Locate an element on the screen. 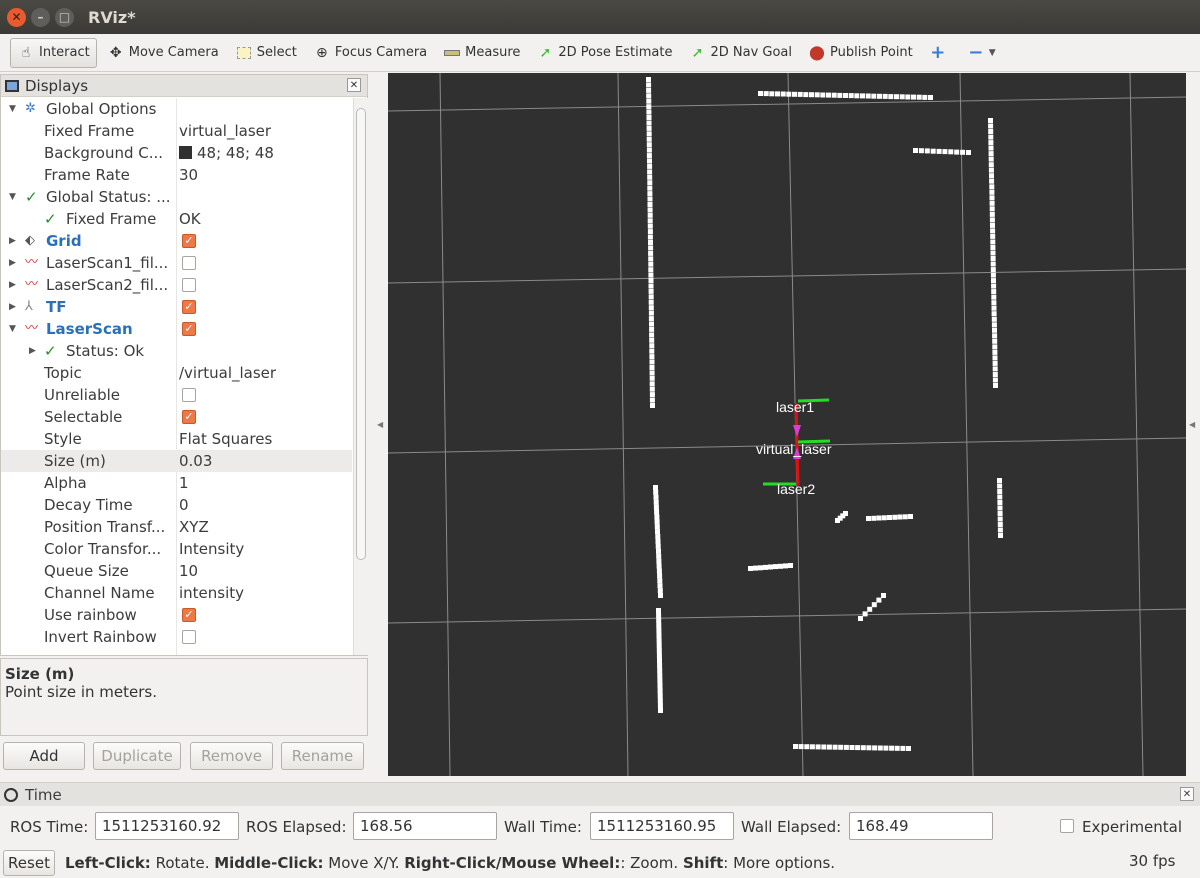 The width and height of the screenshot is (1200, 878). check-icon: ✓ is located at coordinates (50, 351).